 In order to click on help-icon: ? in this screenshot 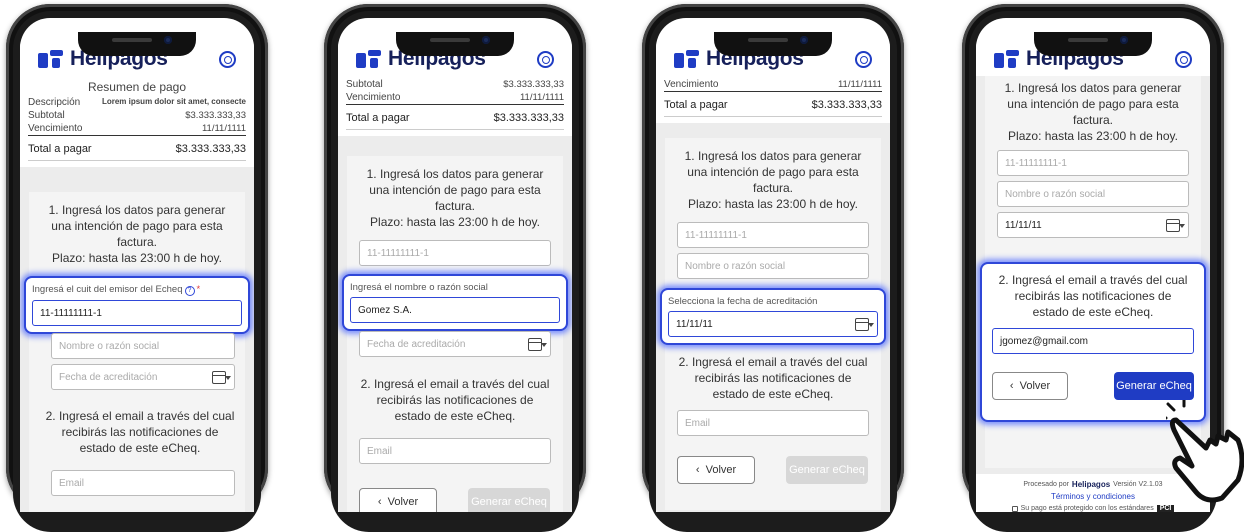, I will do `click(189, 291)`.